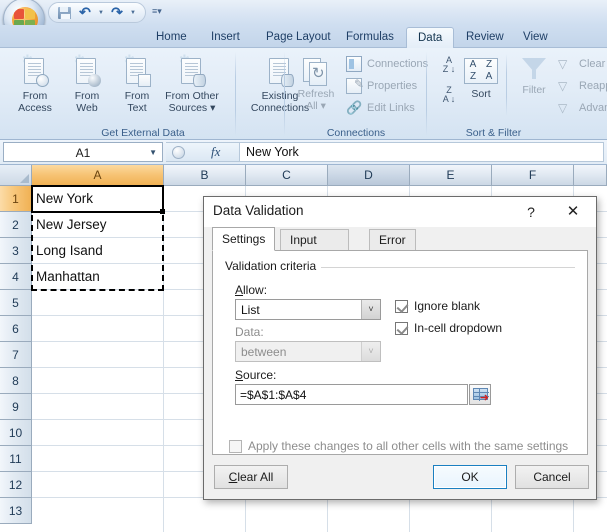 The height and width of the screenshot is (532, 607). What do you see at coordinates (370, 309) in the screenshot?
I see `chevron-down-icon: ˅` at bounding box center [370, 309].